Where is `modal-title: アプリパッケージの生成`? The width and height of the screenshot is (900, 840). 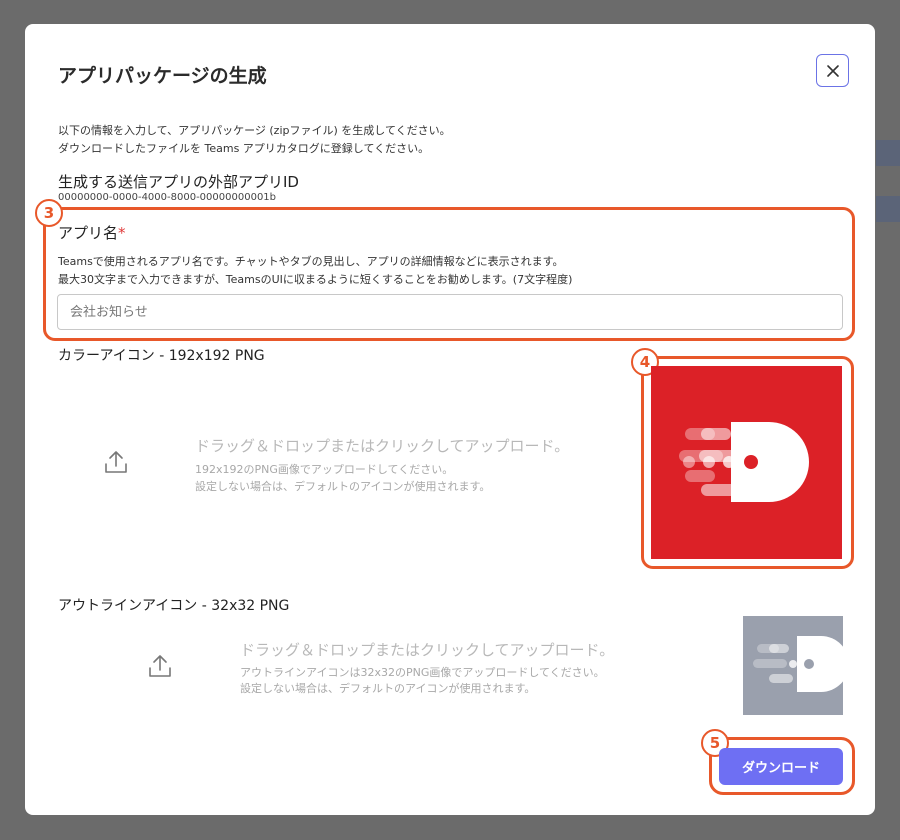
modal-title: アプリパッケージの生成 is located at coordinates (162, 76).